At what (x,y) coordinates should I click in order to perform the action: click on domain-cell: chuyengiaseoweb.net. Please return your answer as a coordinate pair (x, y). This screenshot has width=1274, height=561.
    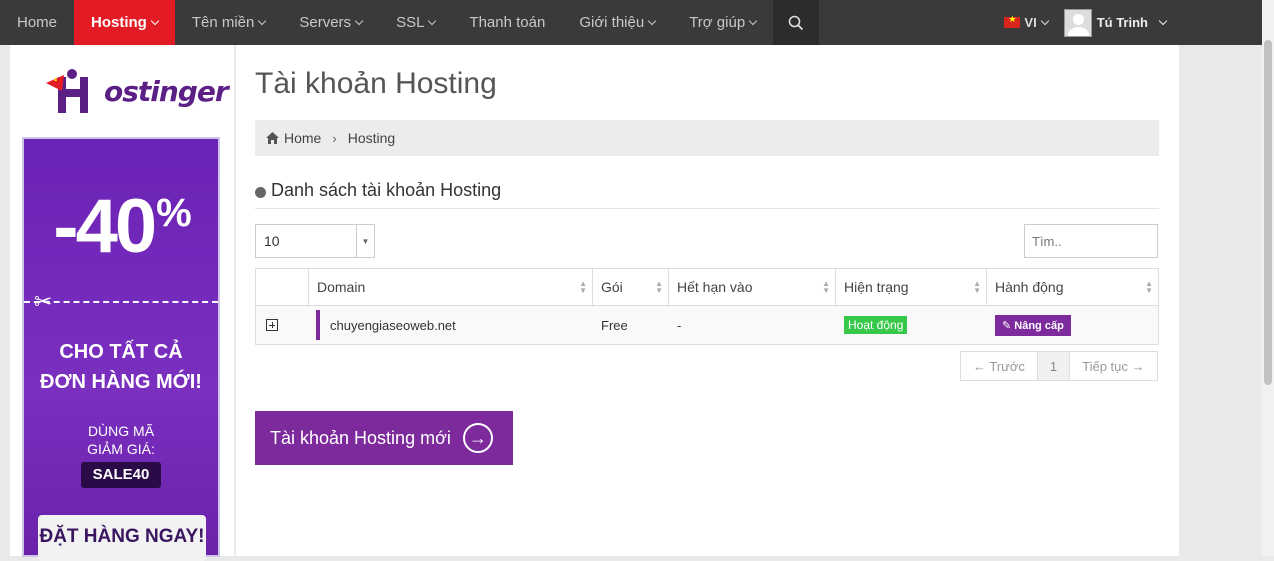
    Looking at the image, I should click on (451, 325).